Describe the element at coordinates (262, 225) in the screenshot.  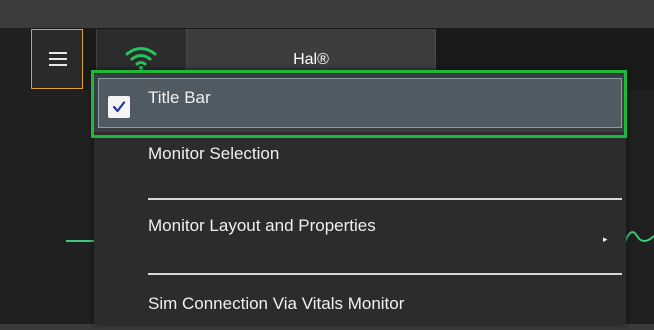
I see `menu-item-label: Monitor Layout and Properties` at that location.